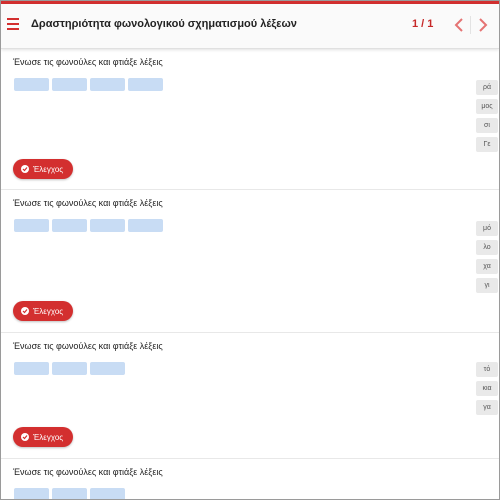  Describe the element at coordinates (470, 25) in the screenshot. I see `nav-divider` at that location.